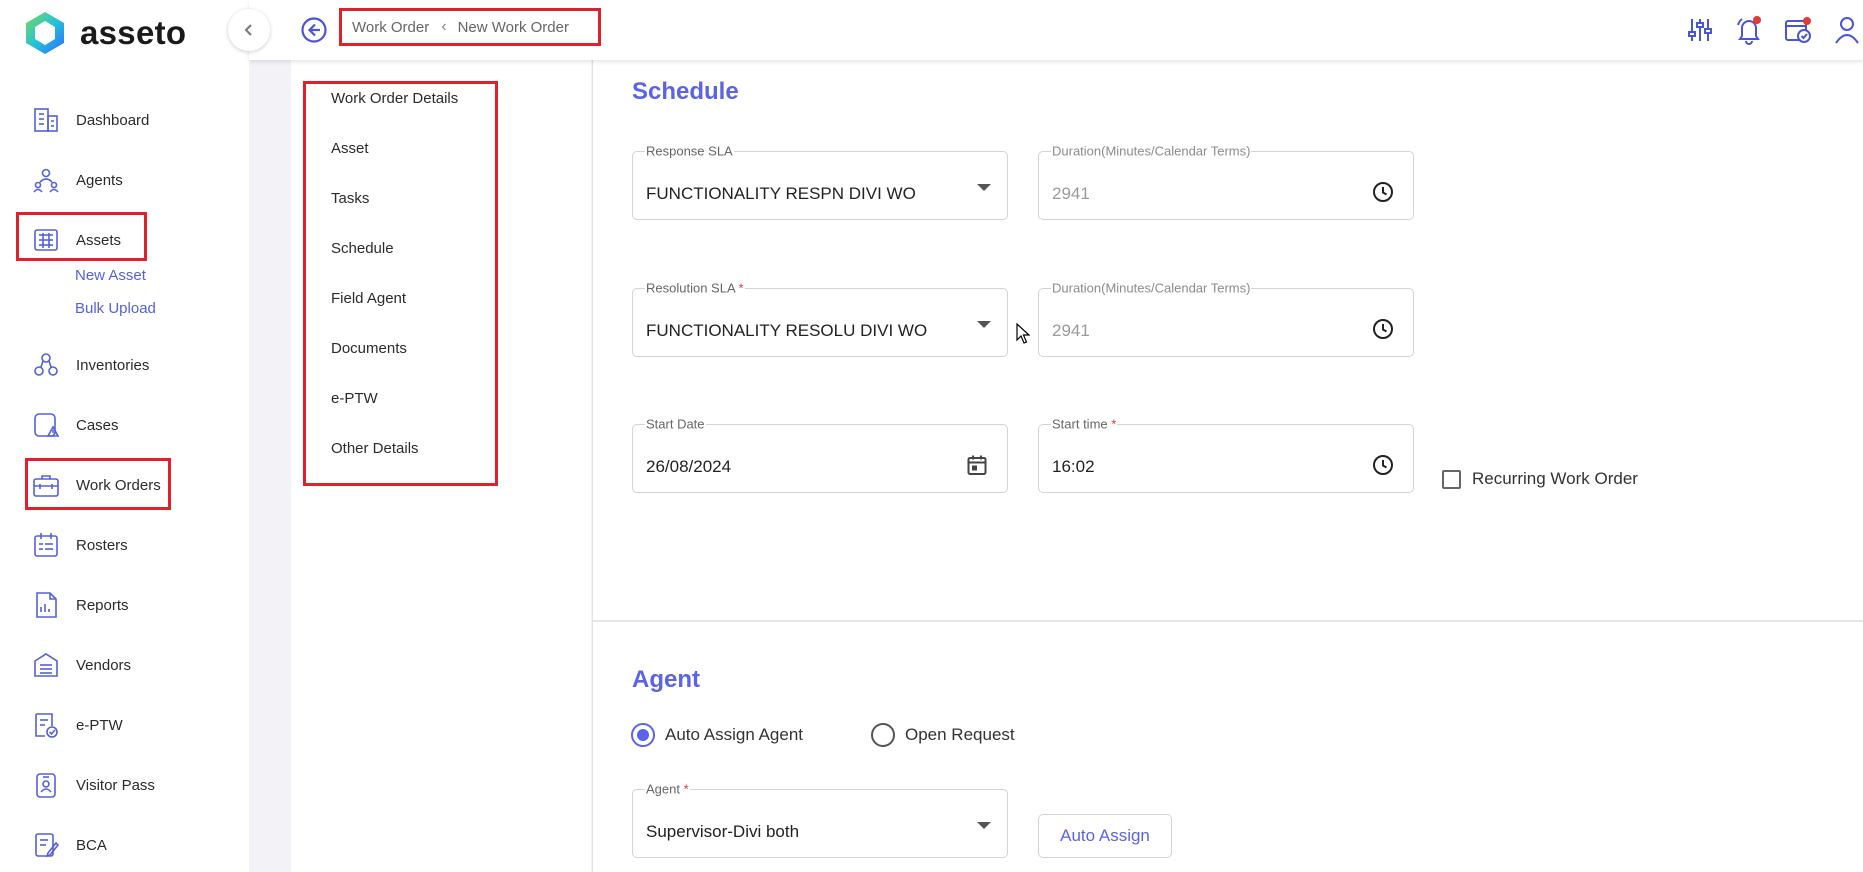  Describe the element at coordinates (1798, 30) in the screenshot. I see `task-calendar-icon` at that location.